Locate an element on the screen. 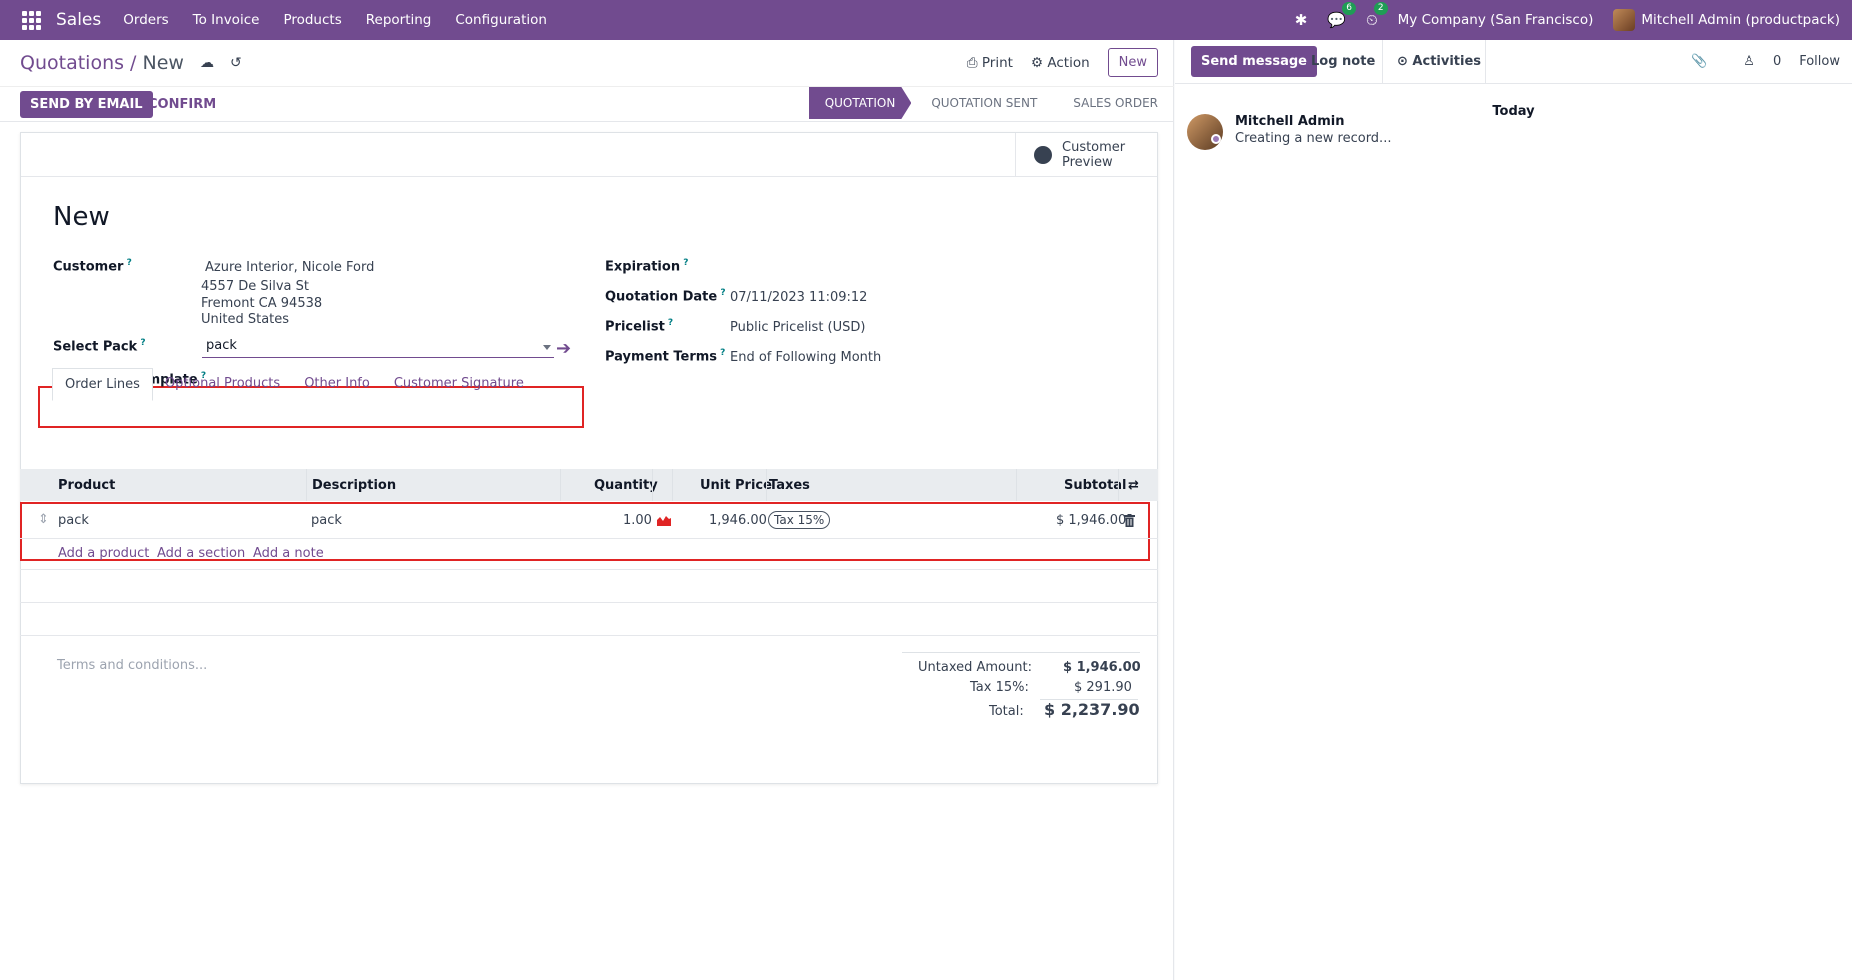 Image resolution: width=1852 pixels, height=980 pixels. message-author: Mitchell Admin is located at coordinates (1290, 121).